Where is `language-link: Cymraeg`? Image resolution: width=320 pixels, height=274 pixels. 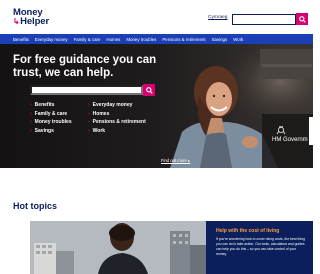
language-link: Cymraeg is located at coordinates (217, 17).